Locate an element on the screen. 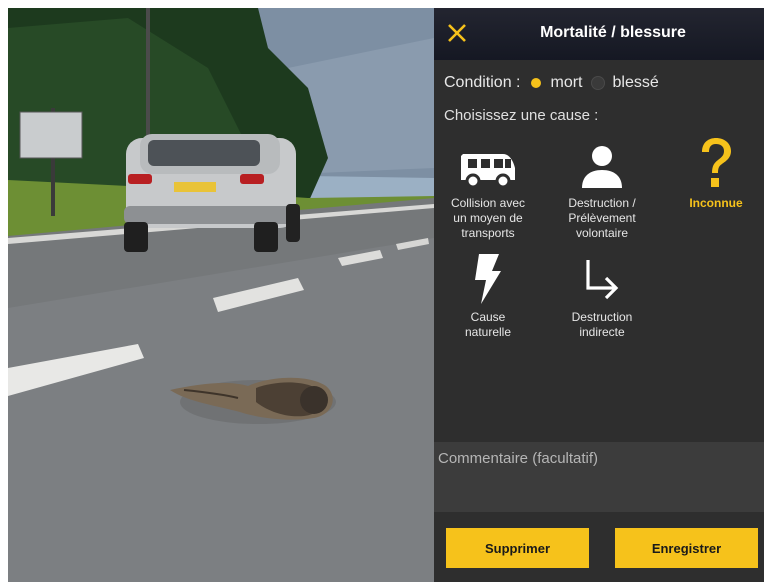 This screenshot has width=764, height=582. condition-row: Condition : mort blessé is located at coordinates (551, 83).